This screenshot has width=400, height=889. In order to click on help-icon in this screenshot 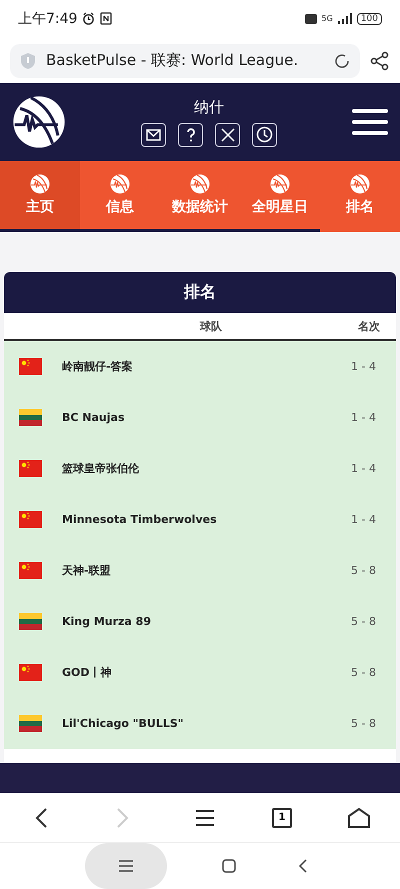, I will do `click(190, 134)`.